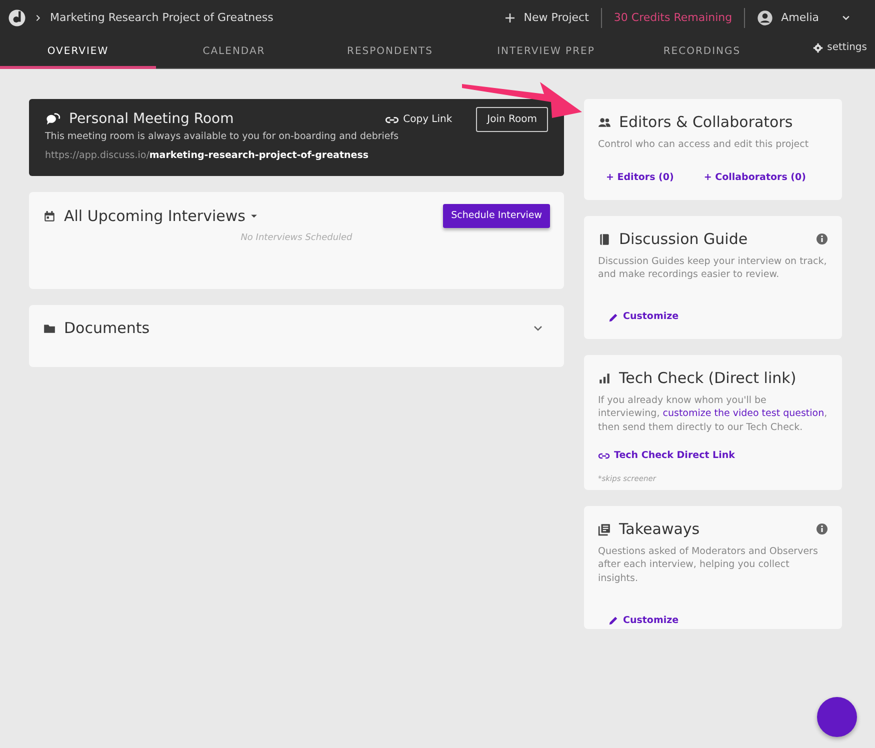 Image resolution: width=875 pixels, height=748 pixels. I want to click on nav-tab: RESPONDENTS, so click(390, 52).